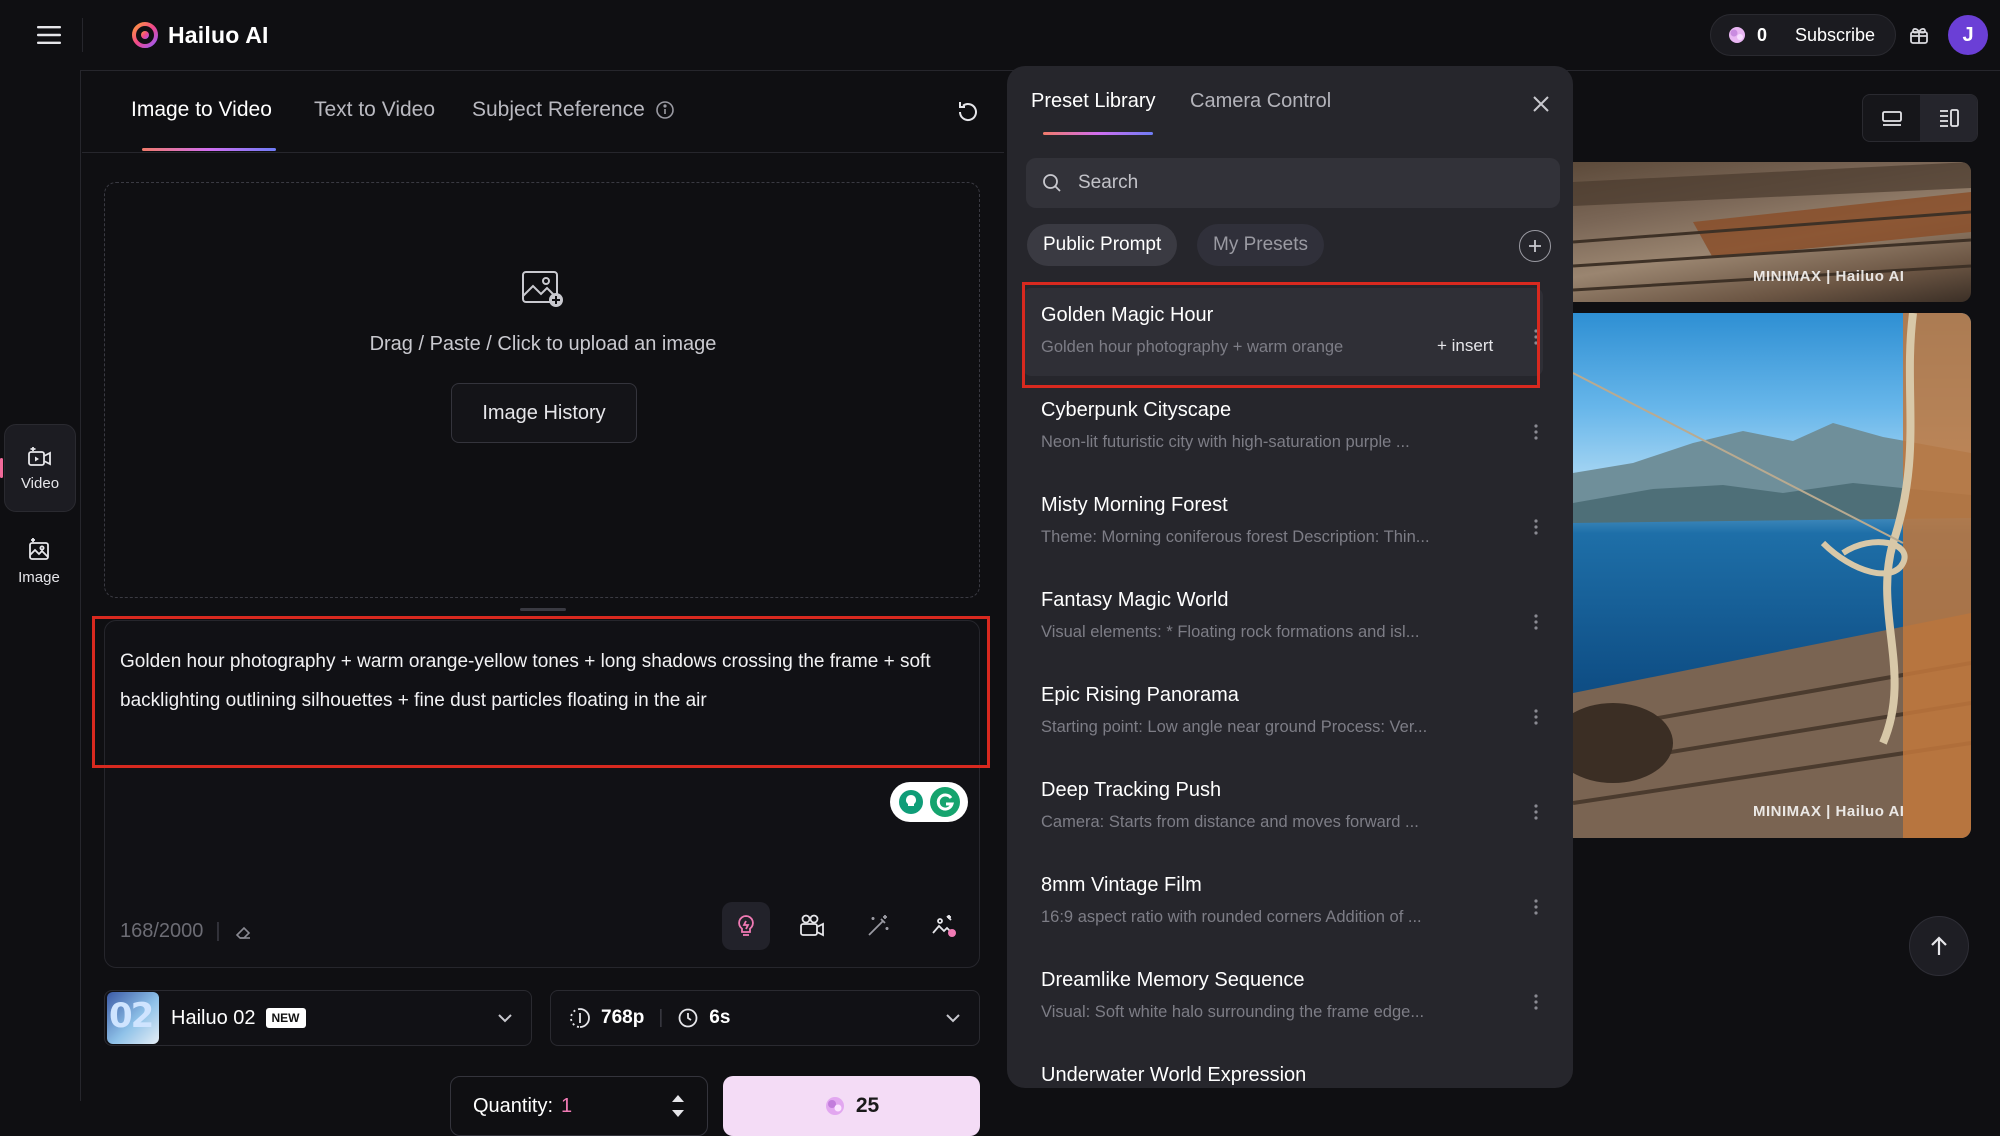 The image size is (2000, 1136). I want to click on info-icon, so click(665, 110).